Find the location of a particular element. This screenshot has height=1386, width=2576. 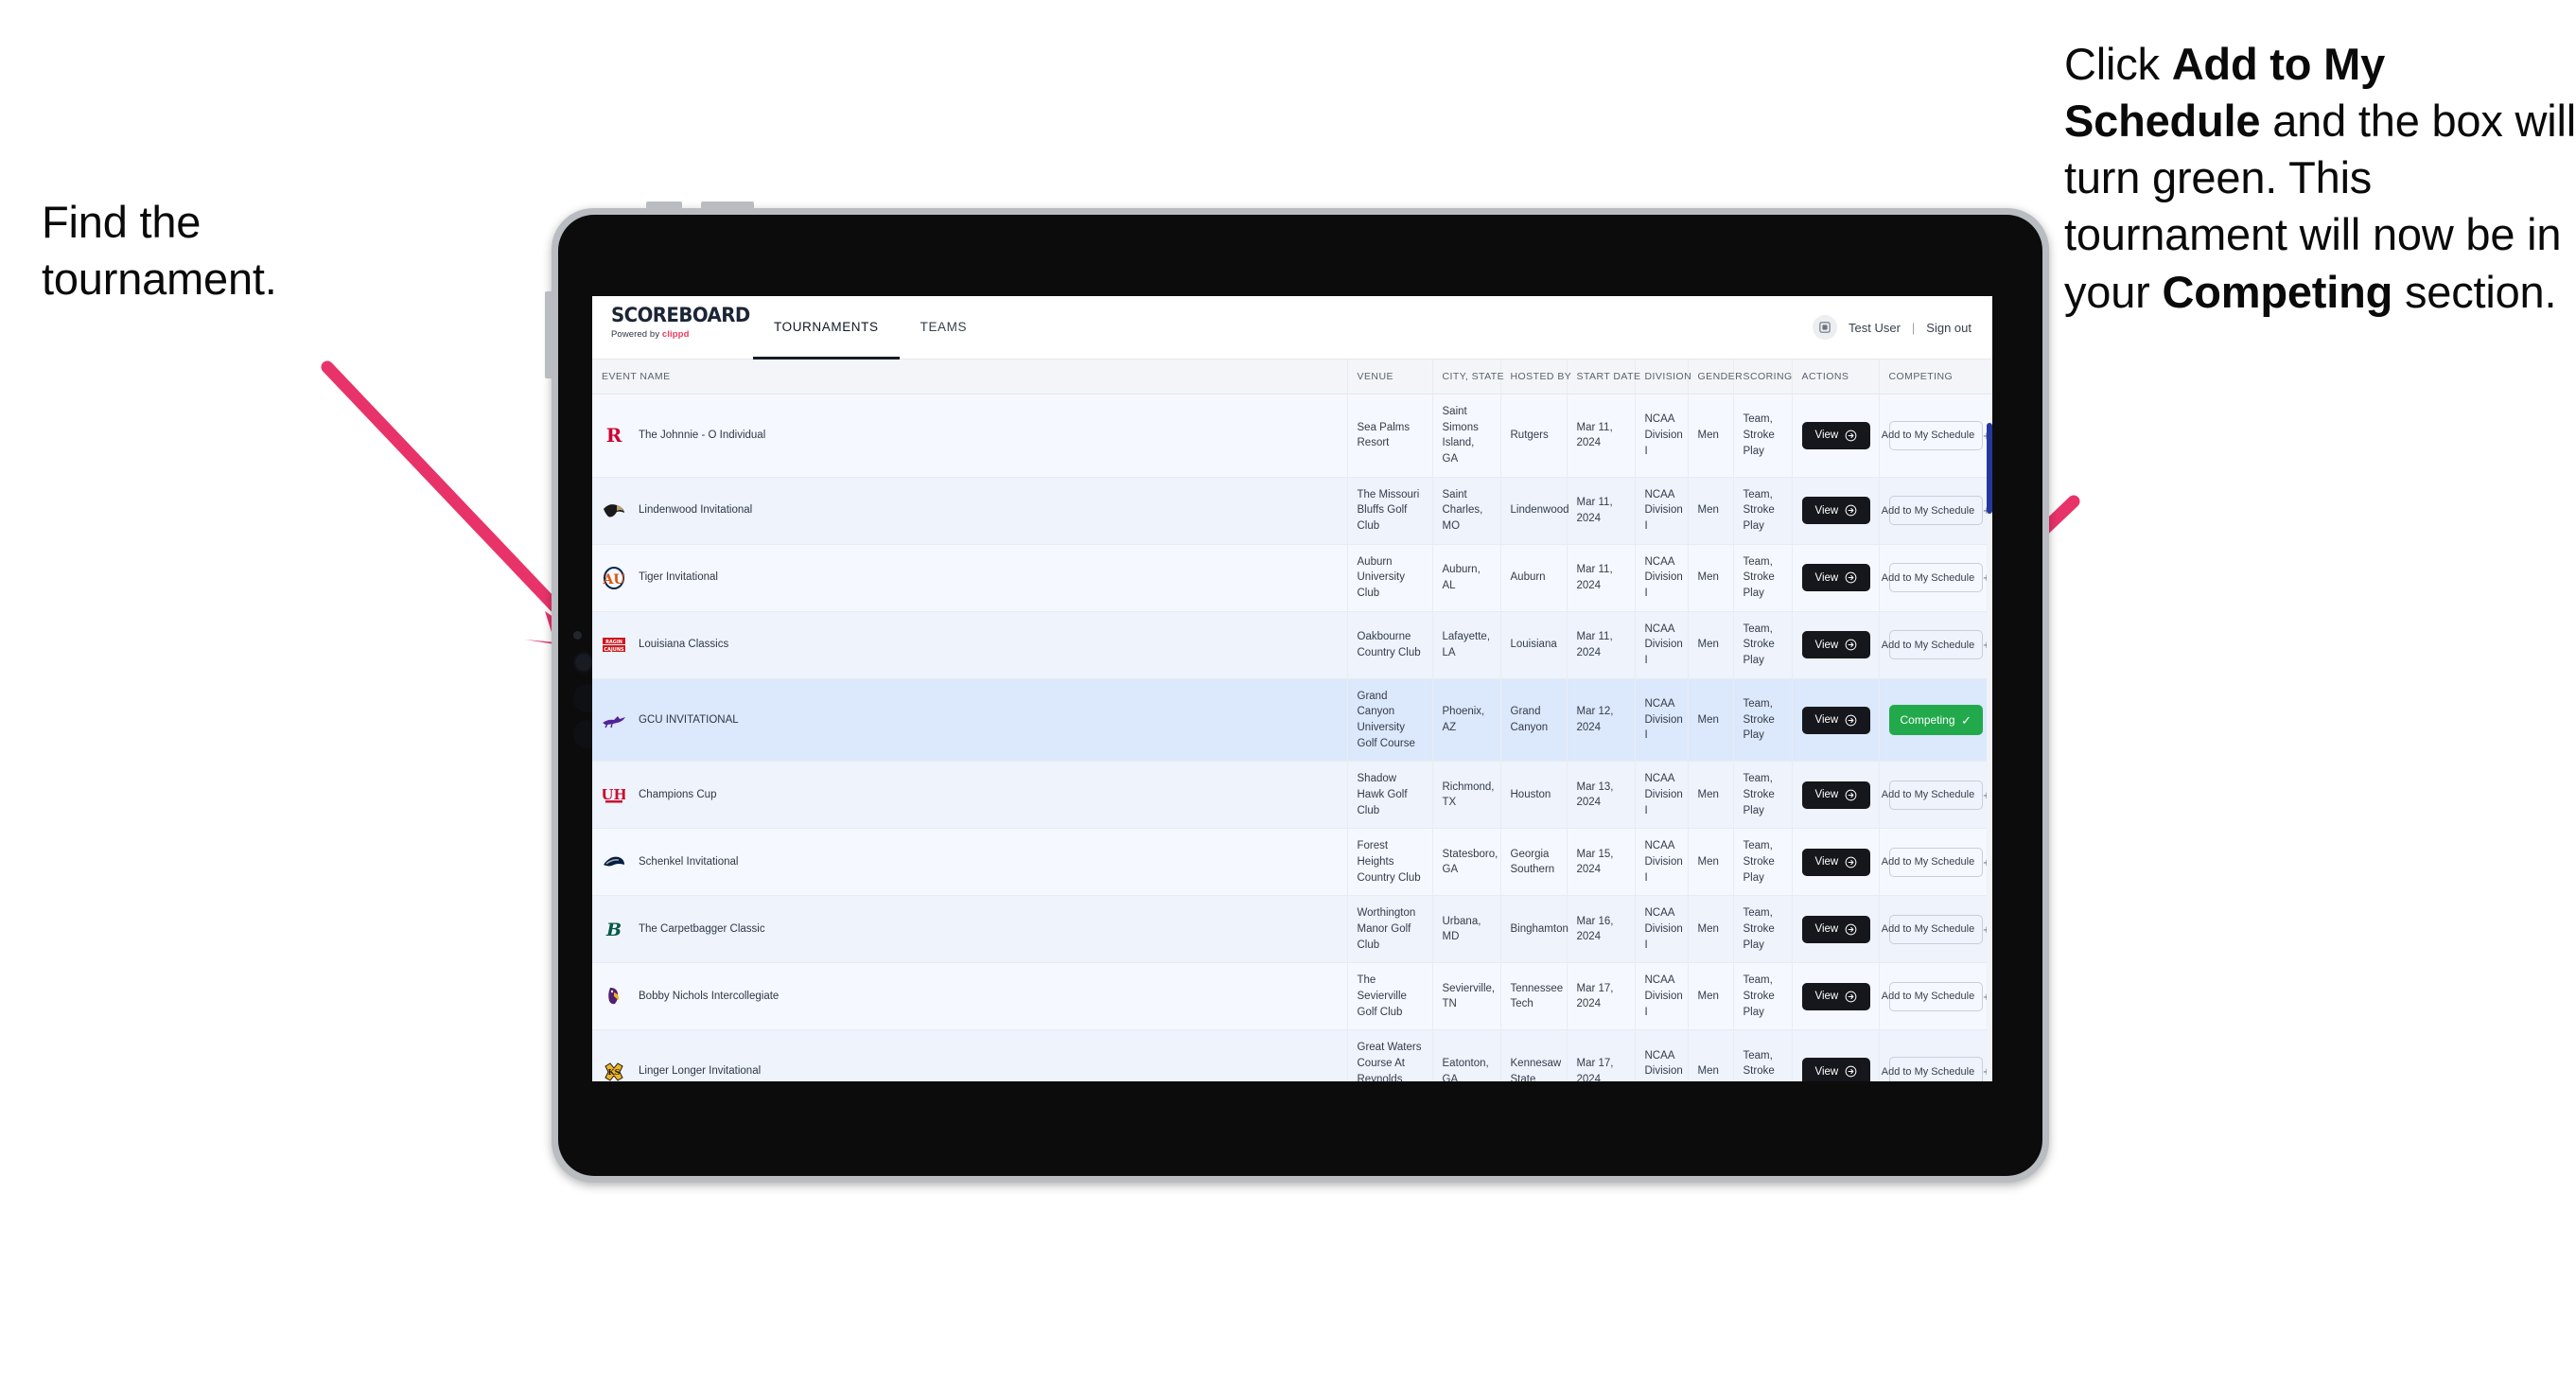

column-header-venue: VENUE is located at coordinates (1390, 377).